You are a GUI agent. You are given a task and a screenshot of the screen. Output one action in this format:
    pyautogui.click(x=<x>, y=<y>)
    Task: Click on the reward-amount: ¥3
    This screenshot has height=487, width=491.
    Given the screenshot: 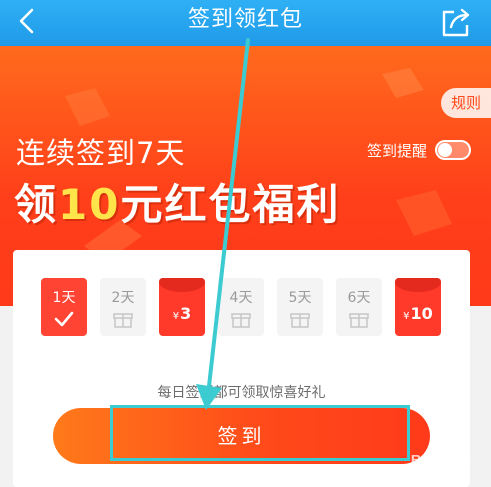 What is the action you would take?
    pyautogui.click(x=182, y=313)
    